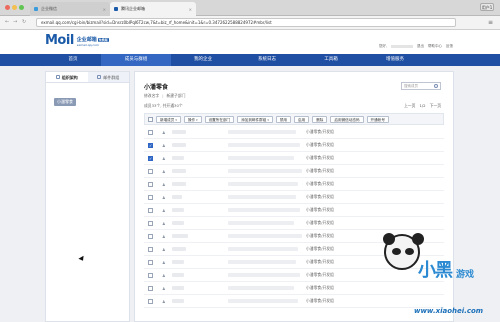  I want to click on search-icon, so click(436, 86).